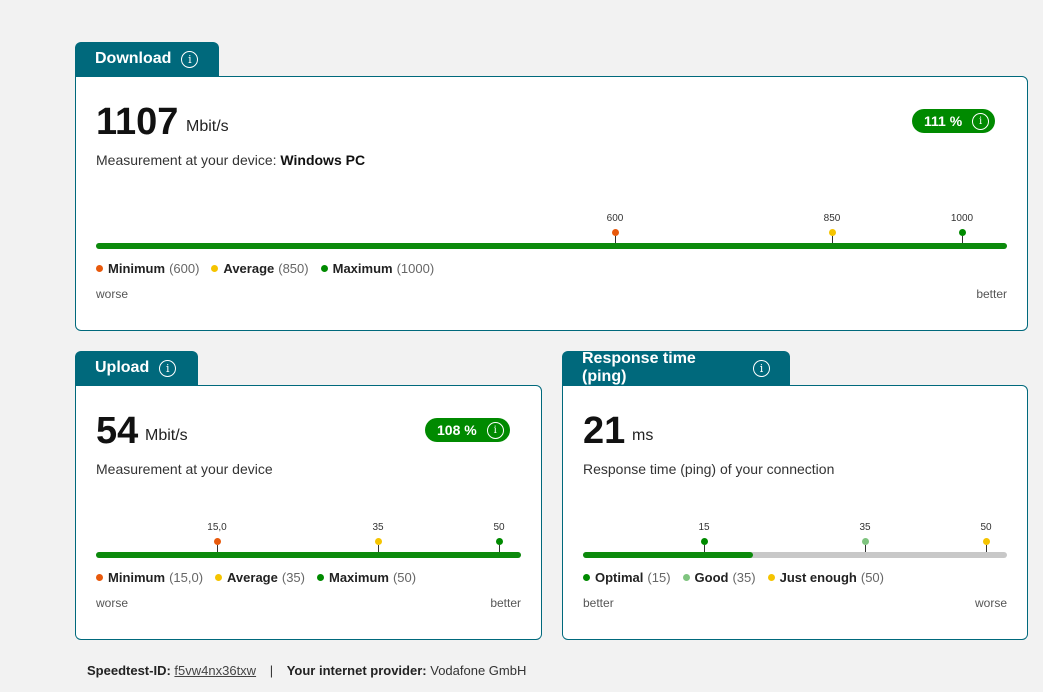 Image resolution: width=1043 pixels, height=692 pixels. Describe the element at coordinates (962, 228) in the screenshot. I see `download-tick-max: 1000` at that location.